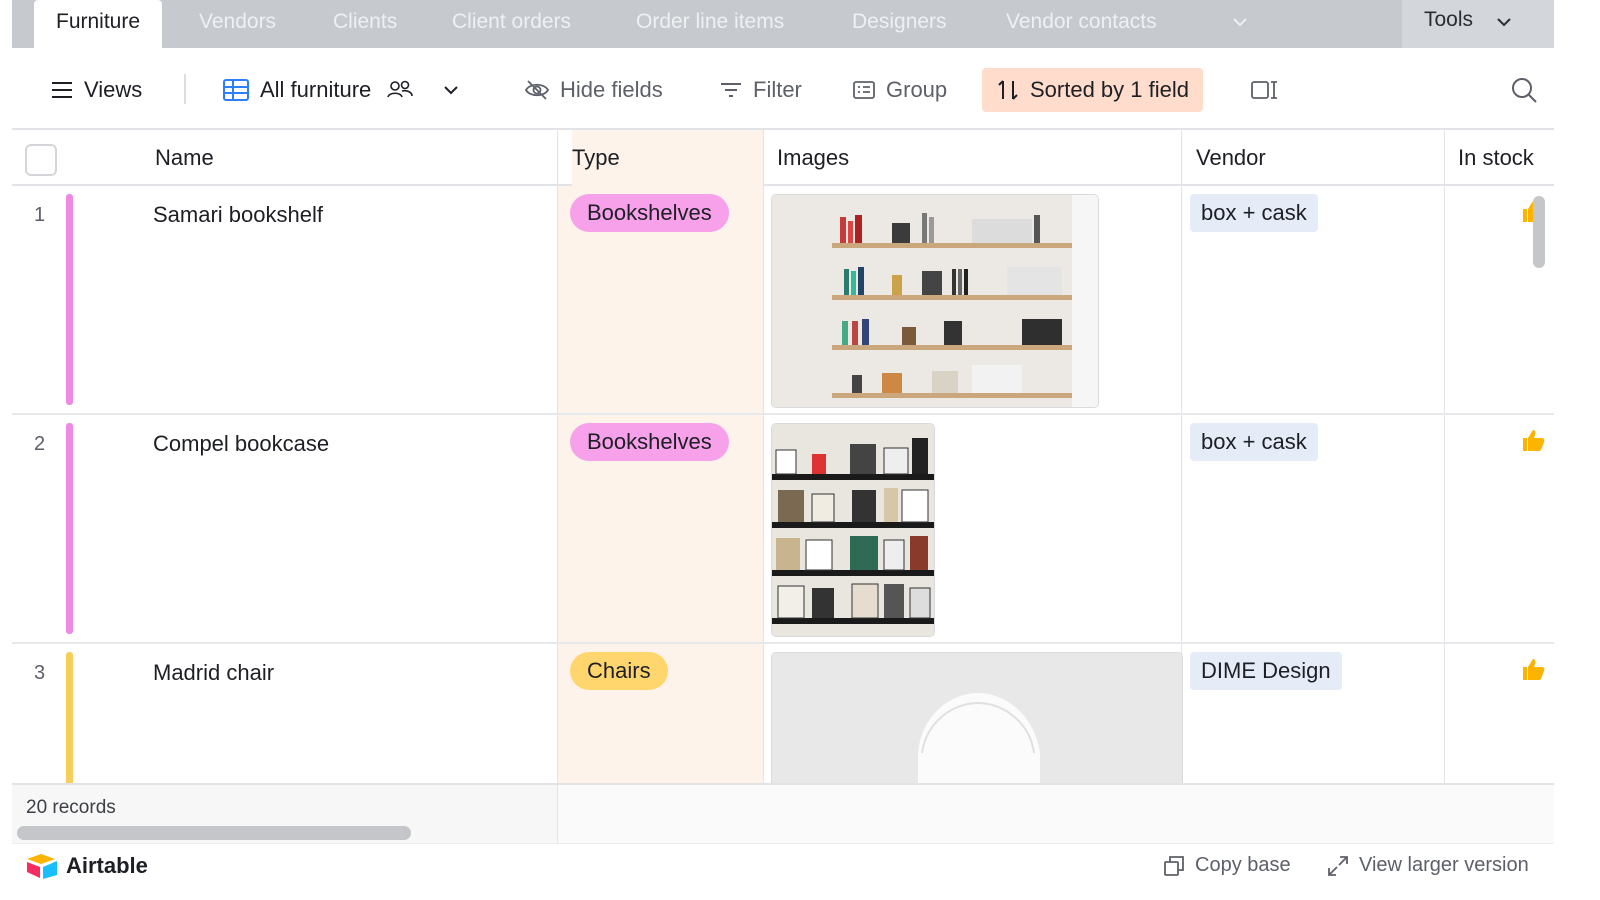 Image resolution: width=1600 pixels, height=900 pixels. What do you see at coordinates (236, 90) in the screenshot?
I see `grid-view-icon` at bounding box center [236, 90].